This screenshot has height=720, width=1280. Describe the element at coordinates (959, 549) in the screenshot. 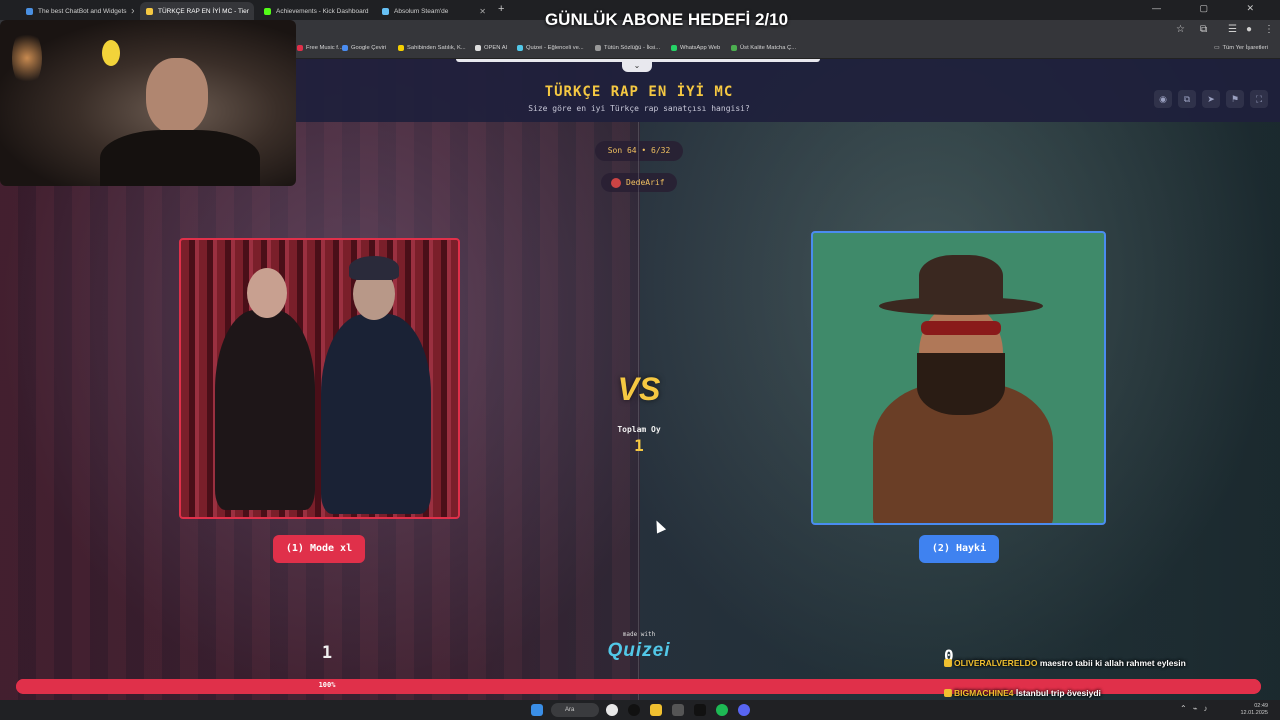

I see `vote-right-button: (2) Hayki` at that location.